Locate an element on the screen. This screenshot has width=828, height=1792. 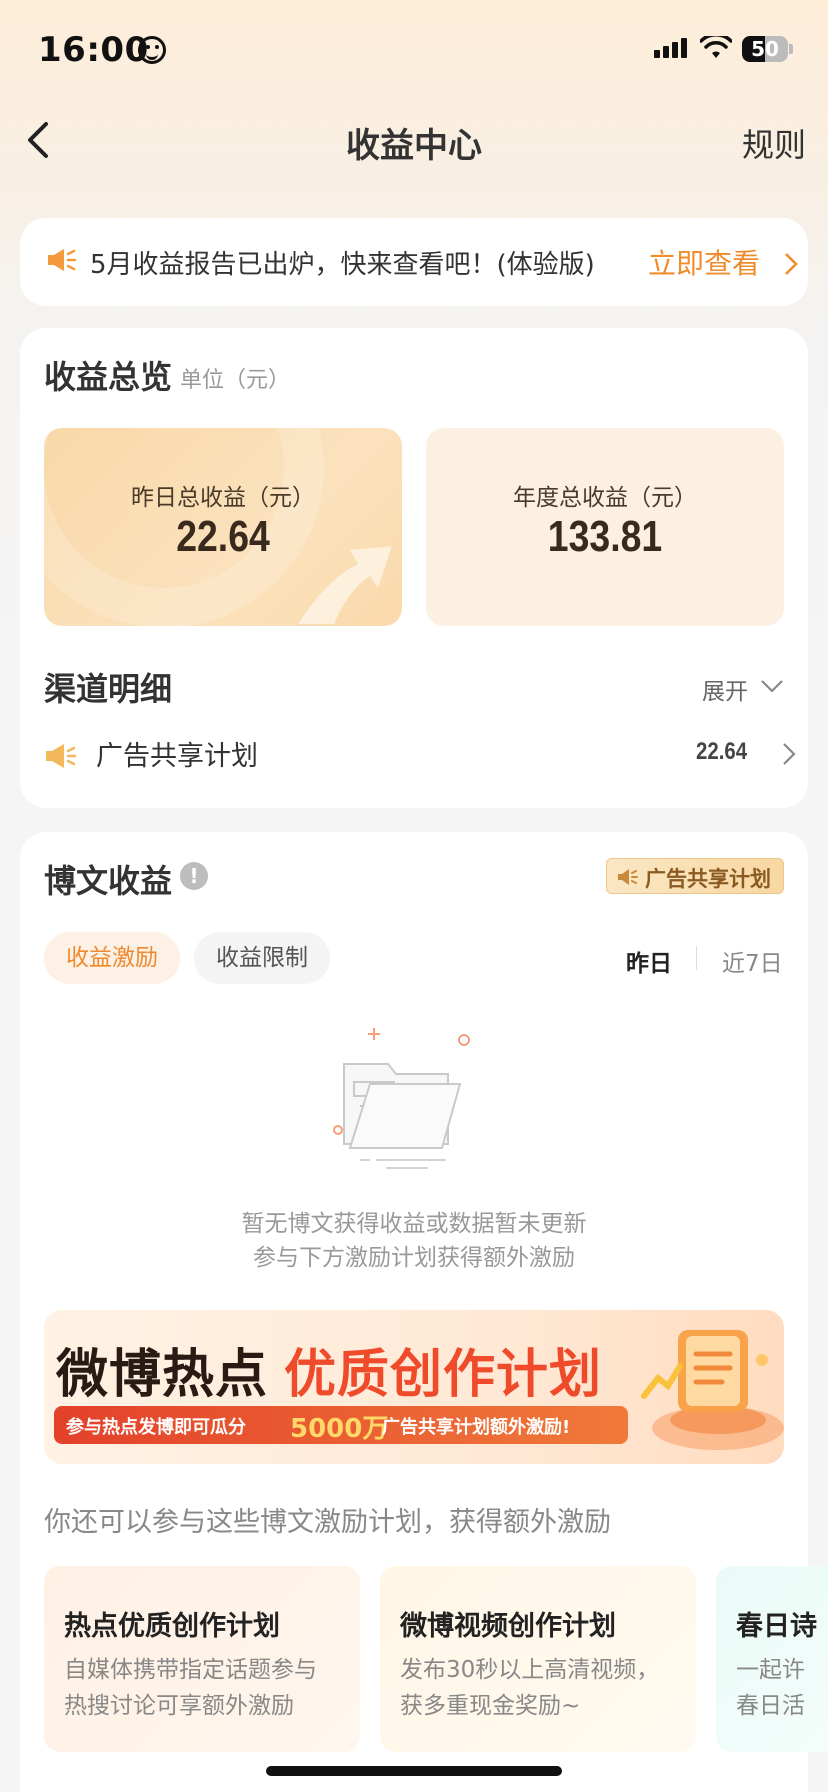
channel-name: 广告共享计划 is located at coordinates (177, 753).